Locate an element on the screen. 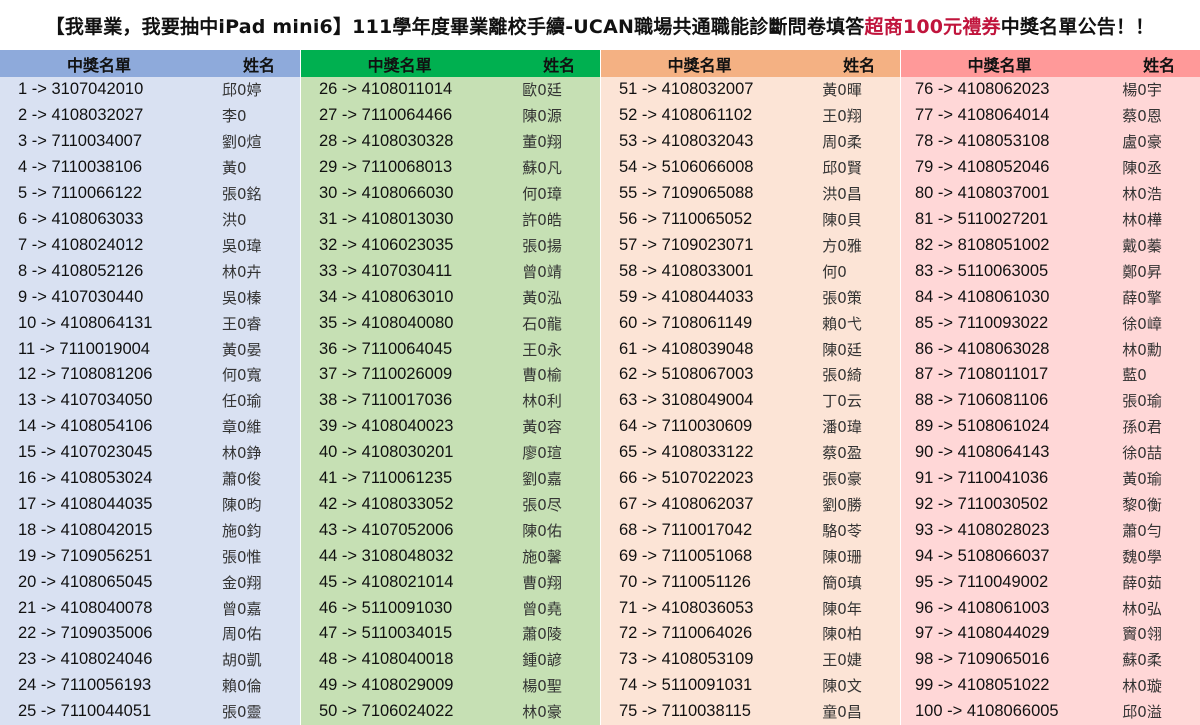  table-row: 61 -> 4108039048 陳0廷 is located at coordinates (750, 349).